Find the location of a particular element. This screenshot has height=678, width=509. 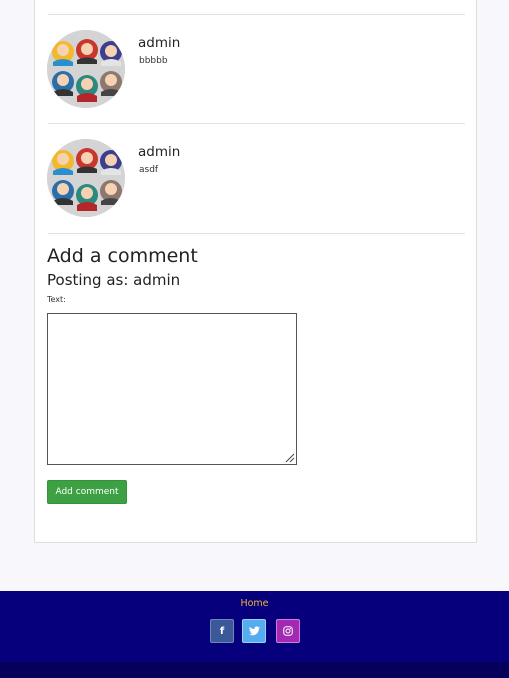

comment-item: admin asdf is located at coordinates (256, 179).